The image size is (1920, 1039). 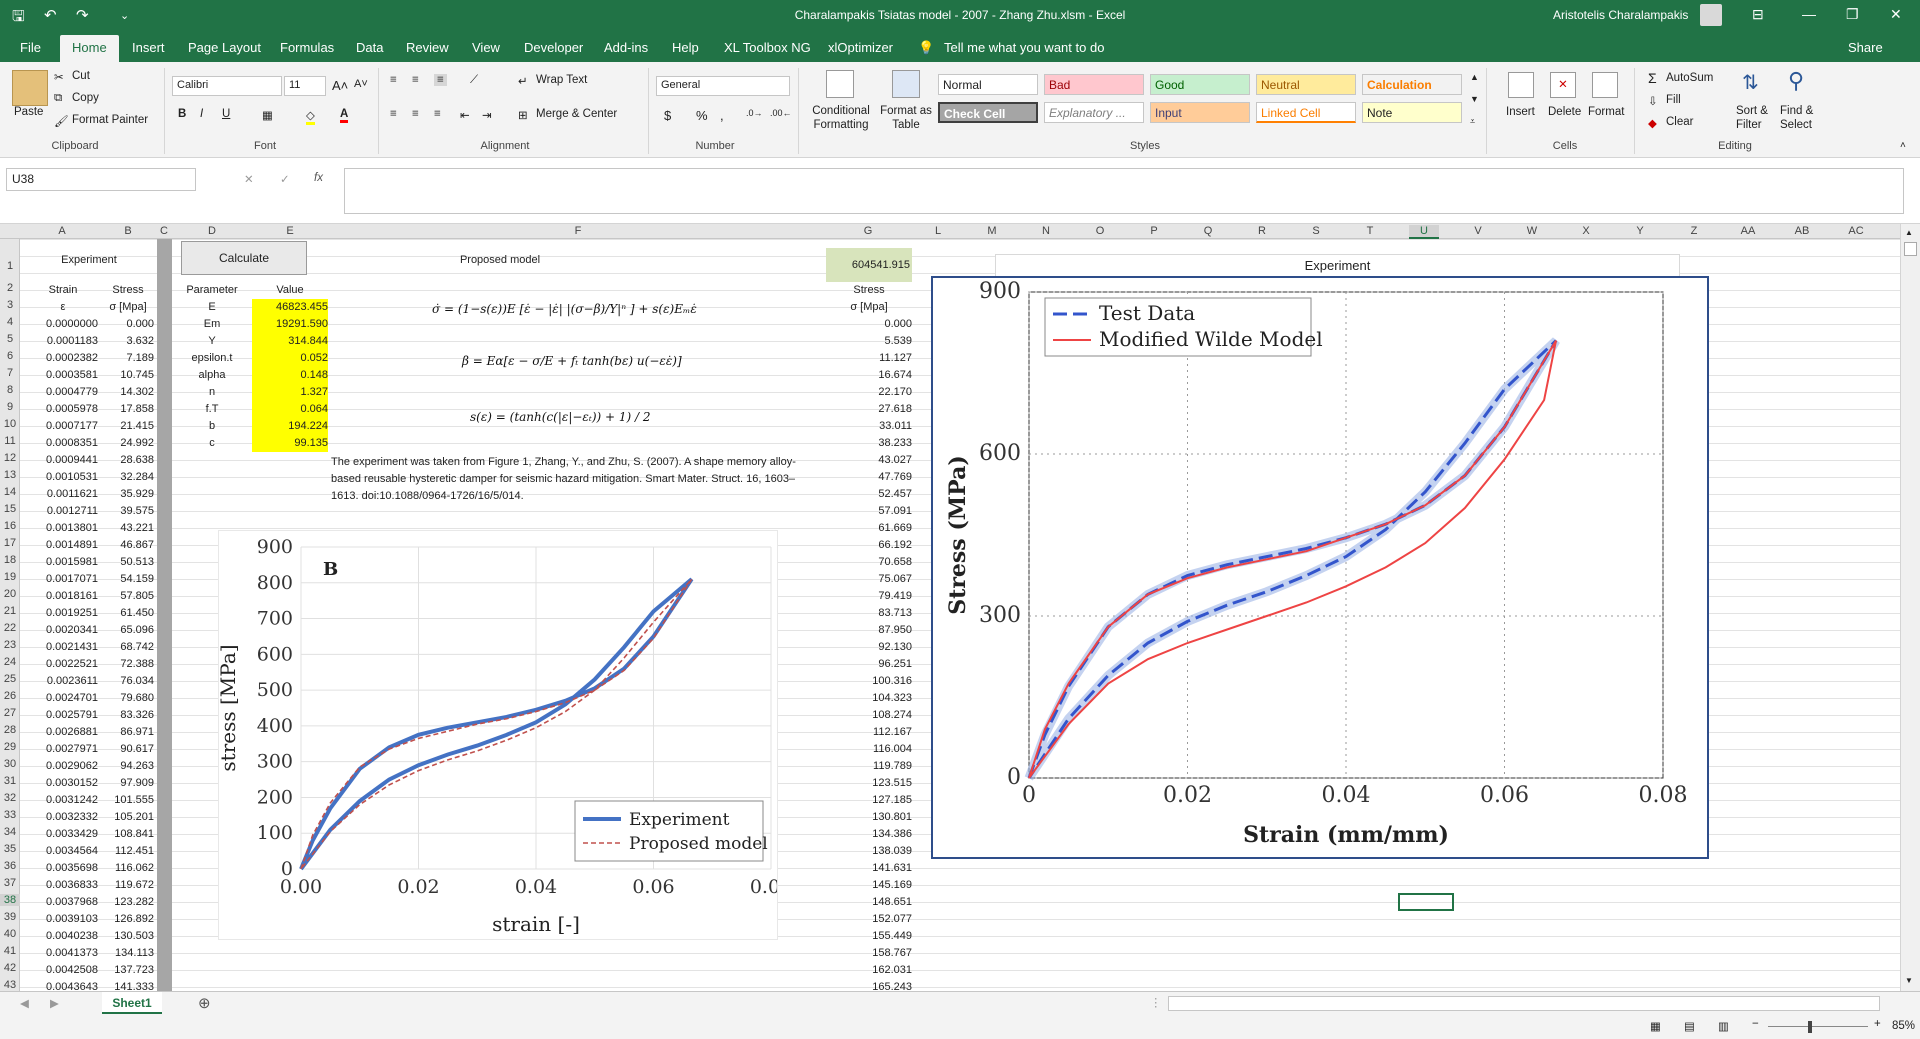 What do you see at coordinates (1910, 249) in the screenshot?
I see `vertical-scroll-thumb` at bounding box center [1910, 249].